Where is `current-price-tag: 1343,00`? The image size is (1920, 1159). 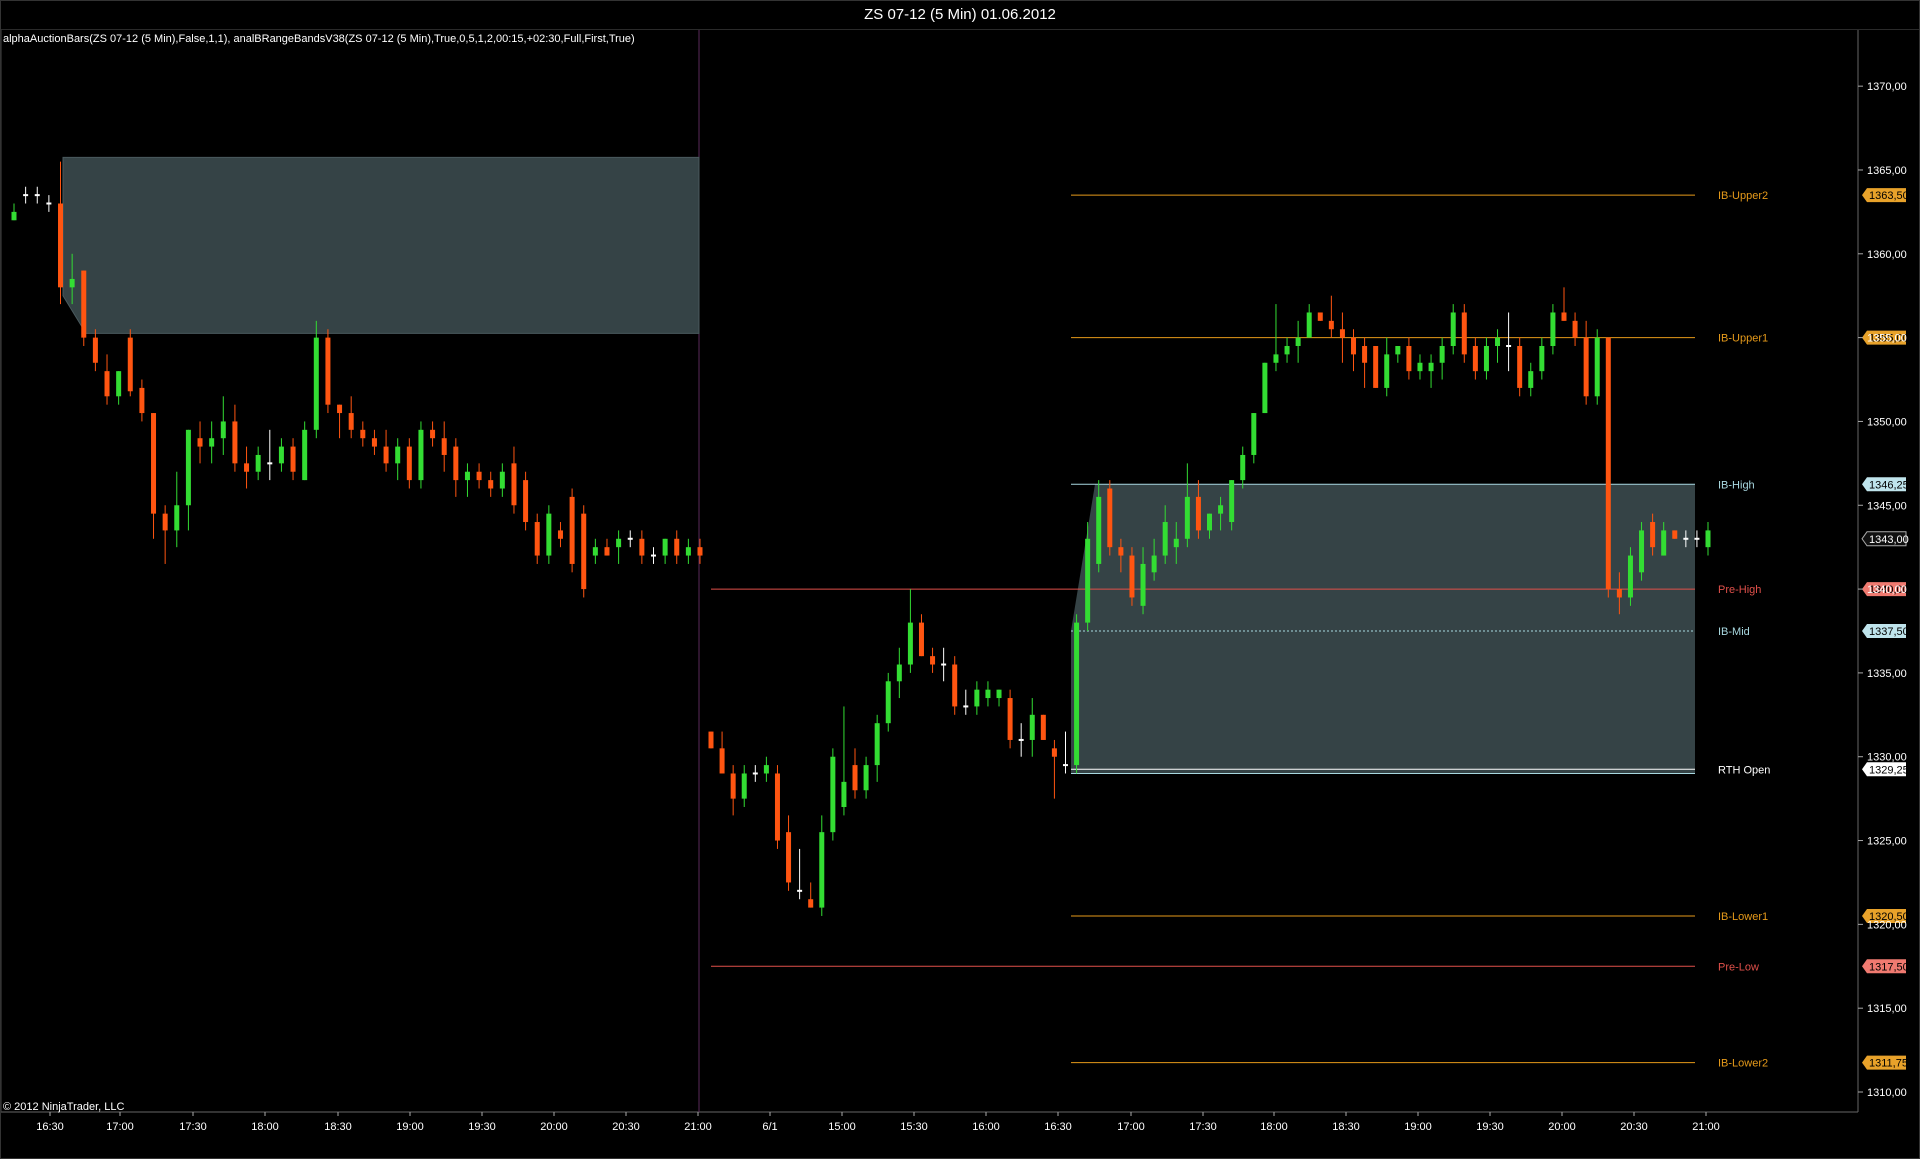 current-price-tag: 1343,00 is located at coordinates (1885, 539).